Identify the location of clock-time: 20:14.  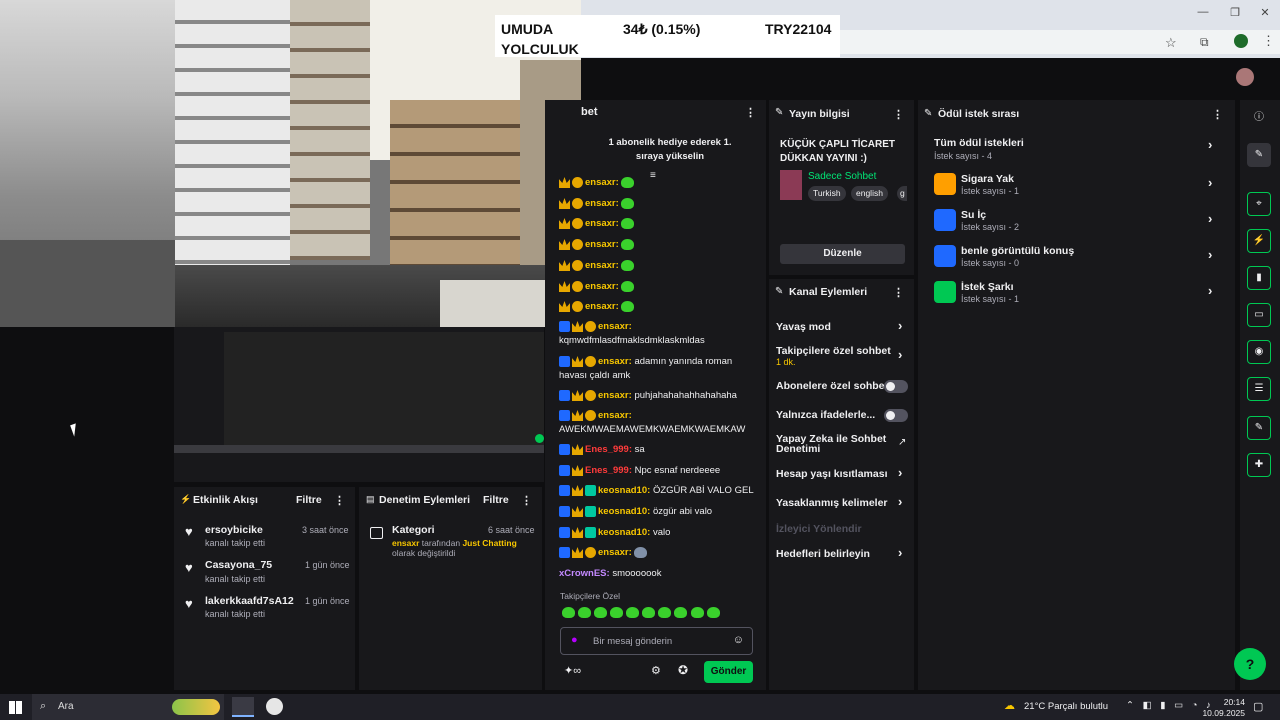
(1225, 702).